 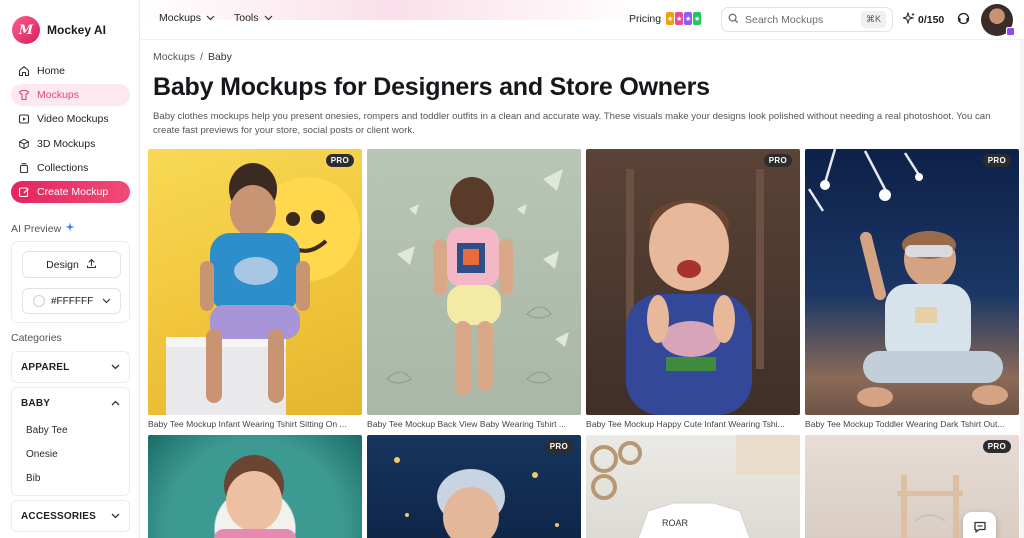 I want to click on edit-icon, so click(x=24, y=192).